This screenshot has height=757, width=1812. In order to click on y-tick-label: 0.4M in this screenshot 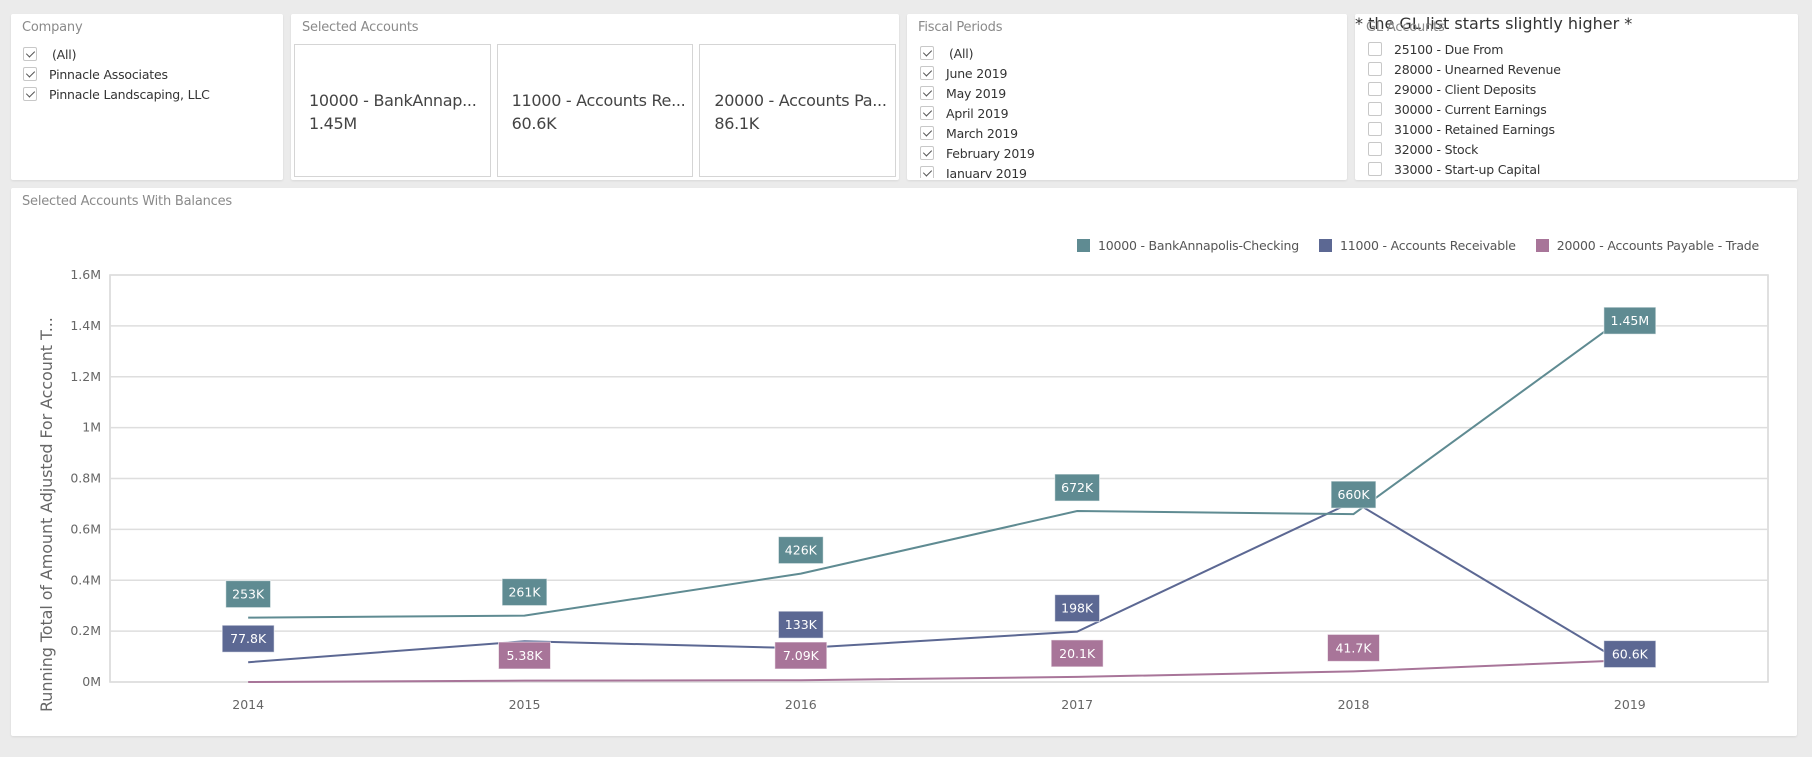, I will do `click(85, 579)`.